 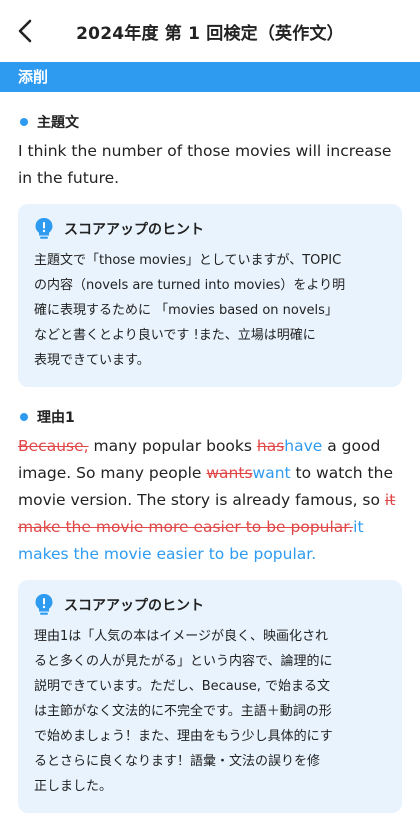 I want to click on hint-line: るとさらに良くなります！語彙・文法の誤りを修, so click(x=177, y=761).